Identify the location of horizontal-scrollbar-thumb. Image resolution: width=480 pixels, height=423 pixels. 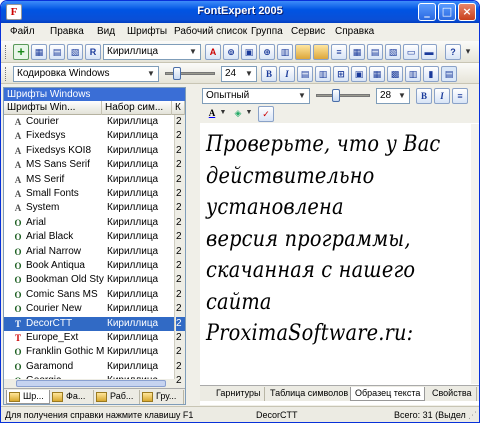
(91, 383).